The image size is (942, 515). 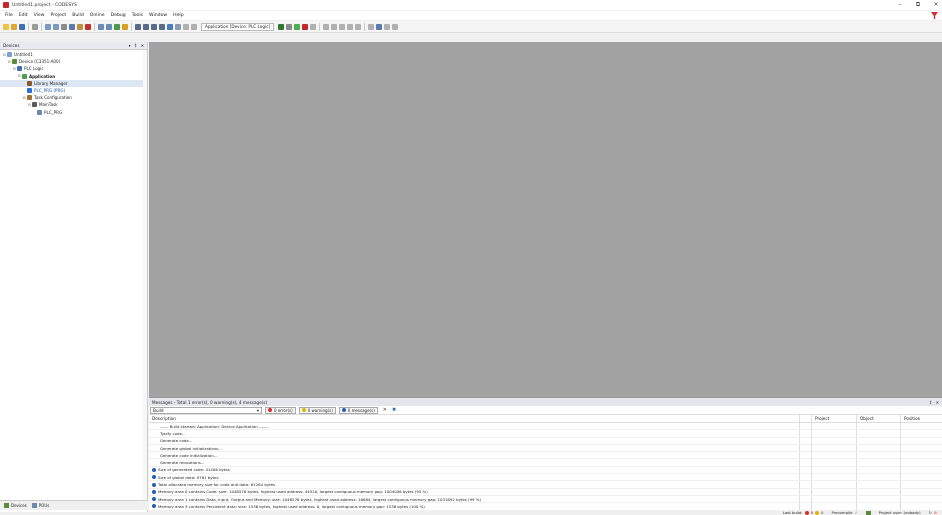 I want to click on tree-item: ⊟ Device (C3351-A00), so click(x=73, y=61).